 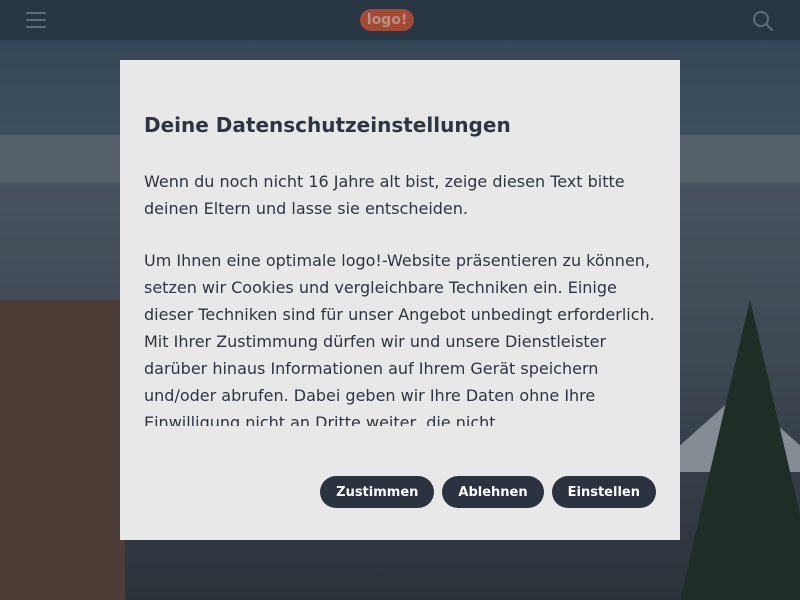 I want to click on dialog-title: Deine Datenschutzeinstellungen, so click(x=327, y=125).